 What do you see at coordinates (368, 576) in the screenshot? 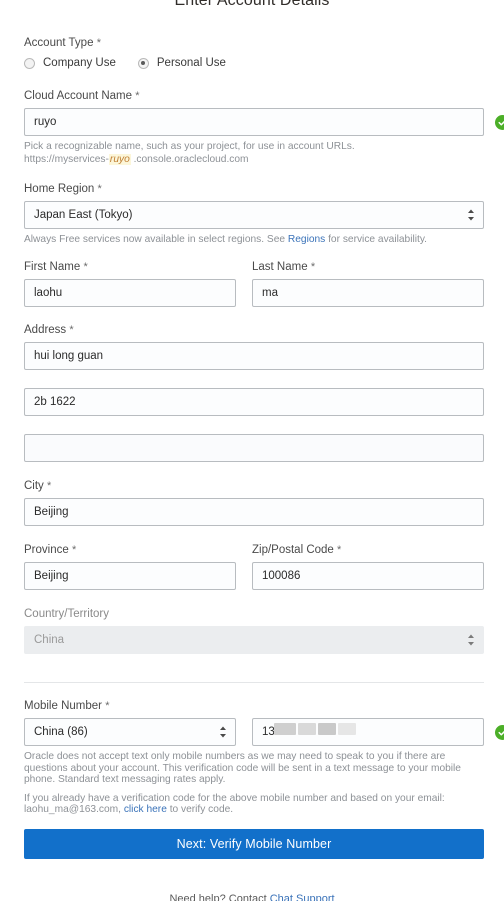
I see `zip-input` at bounding box center [368, 576].